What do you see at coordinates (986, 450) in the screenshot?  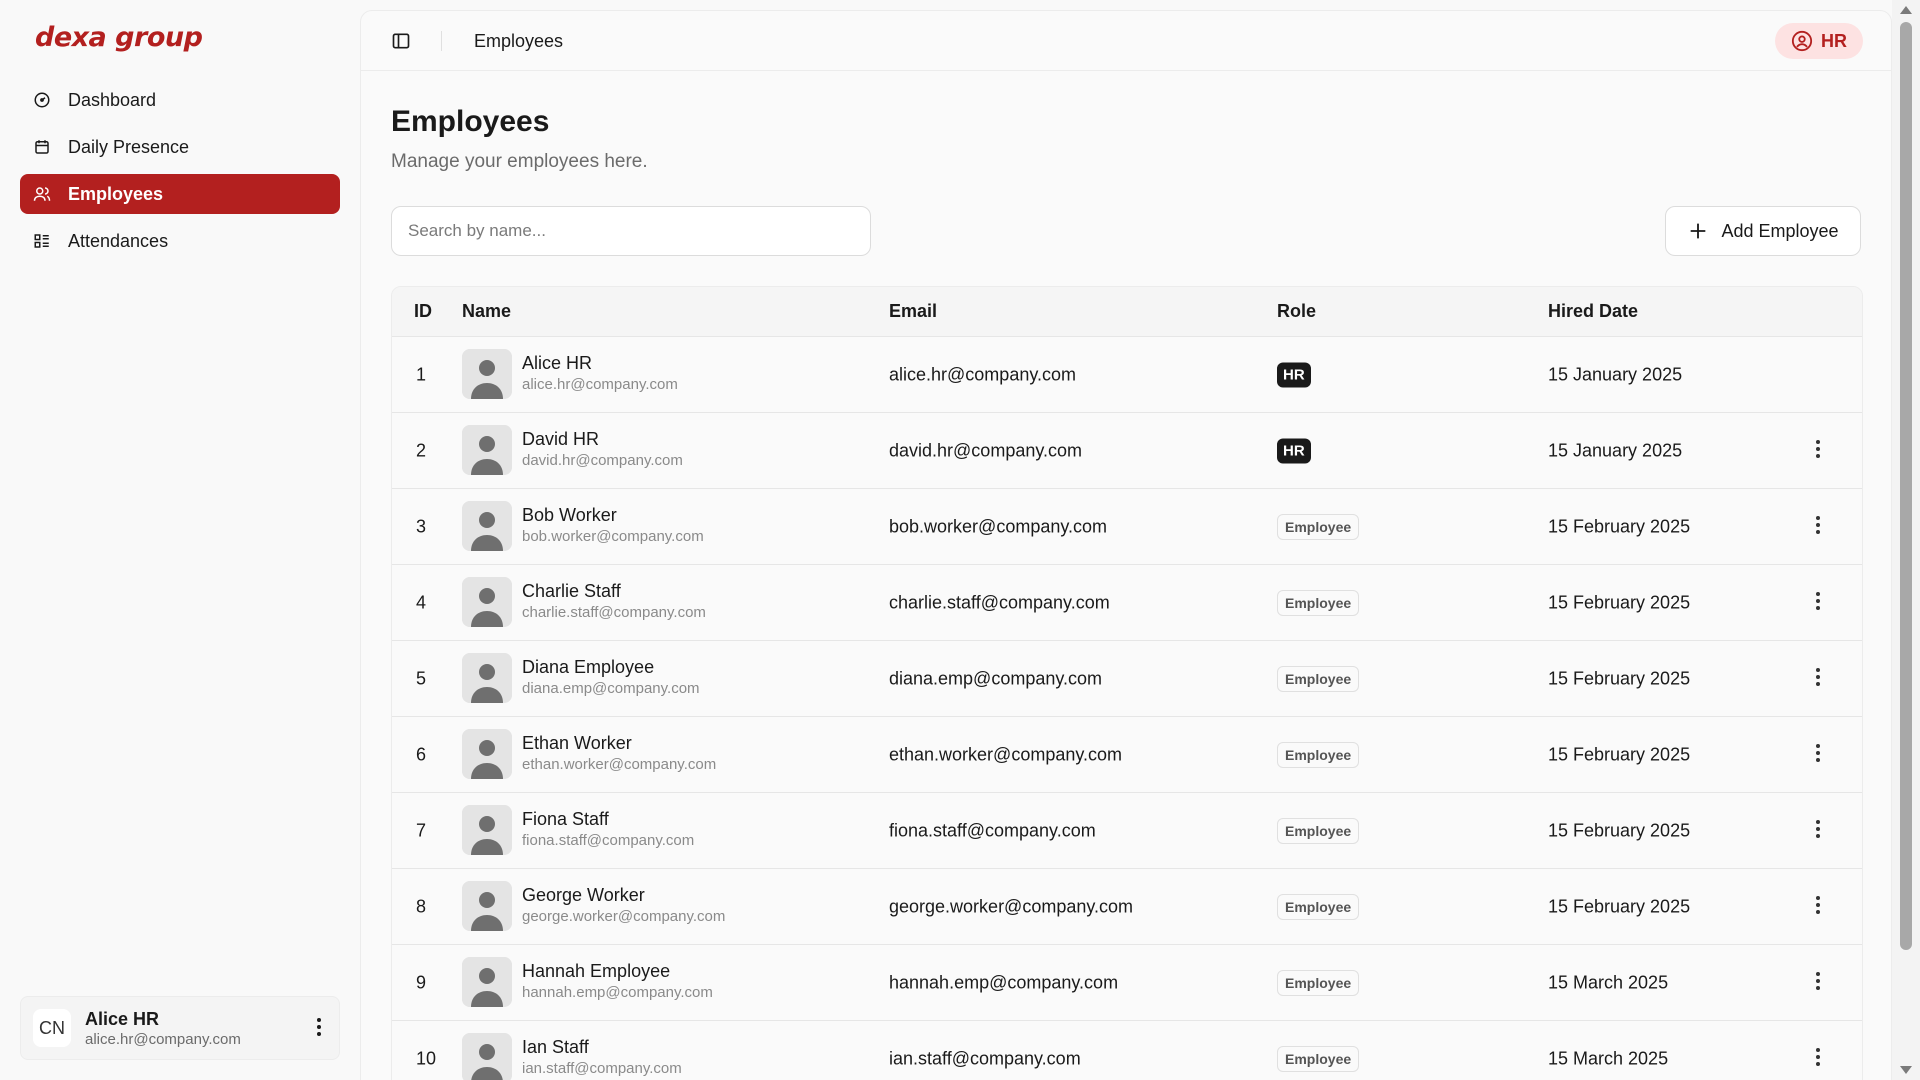 I see `employee-email: david.hr@company.com` at bounding box center [986, 450].